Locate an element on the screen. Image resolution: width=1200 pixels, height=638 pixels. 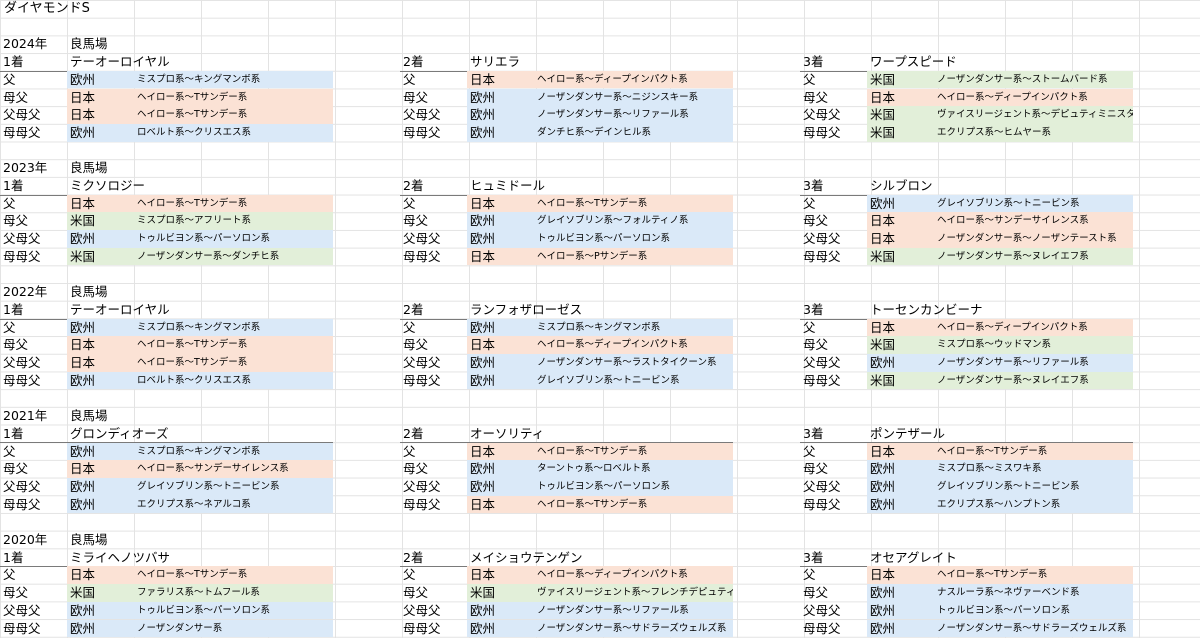
horse-name-cell: テーオーロイヤル is located at coordinates (200, 310).